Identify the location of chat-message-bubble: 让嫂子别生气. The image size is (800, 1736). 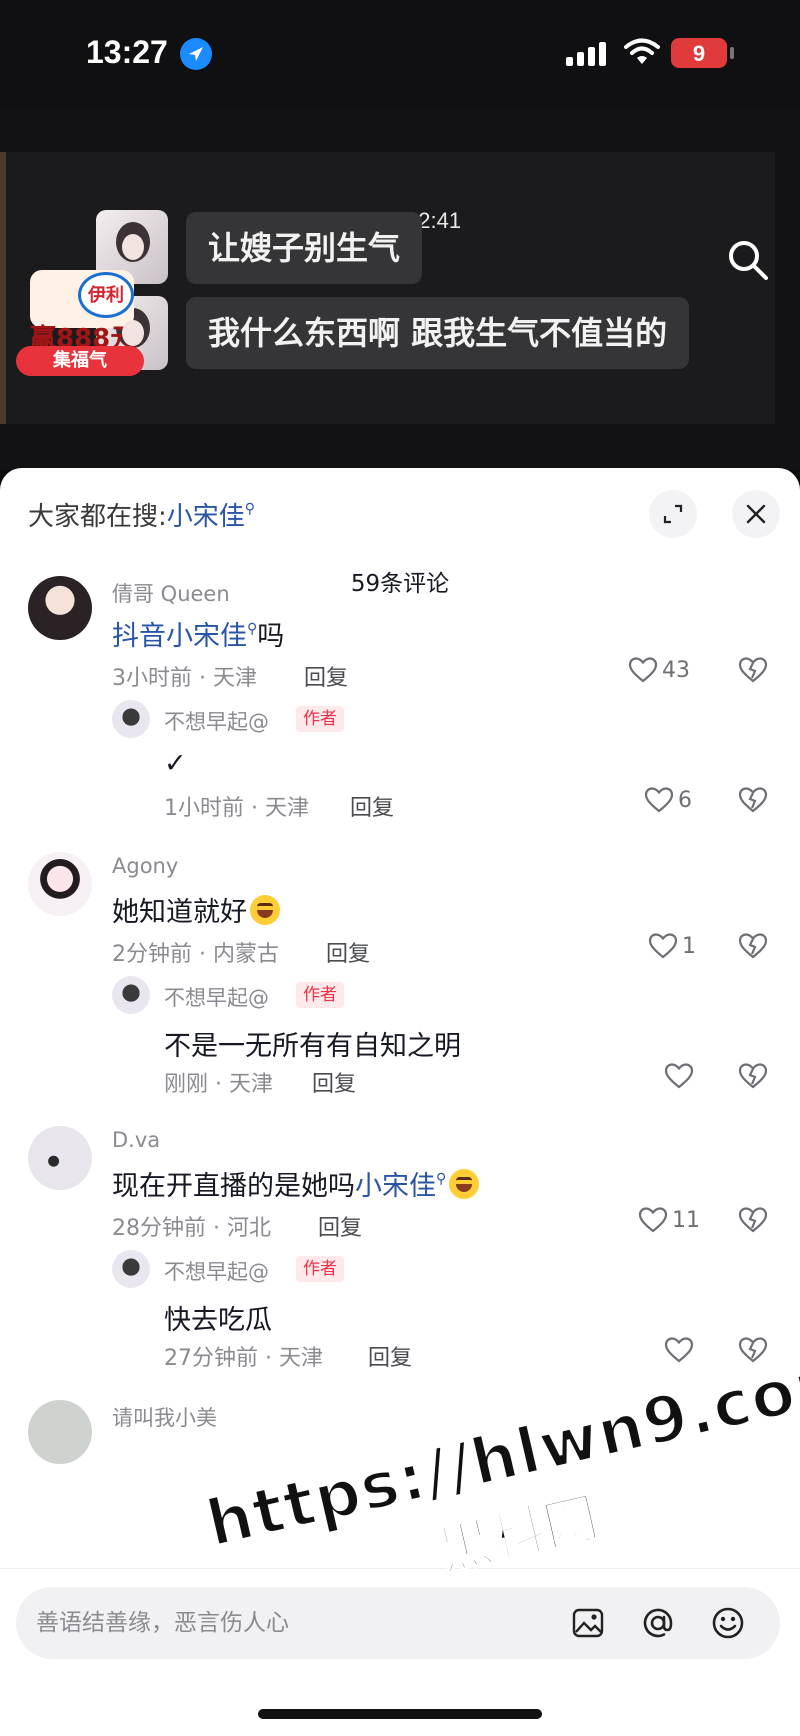
(304, 248).